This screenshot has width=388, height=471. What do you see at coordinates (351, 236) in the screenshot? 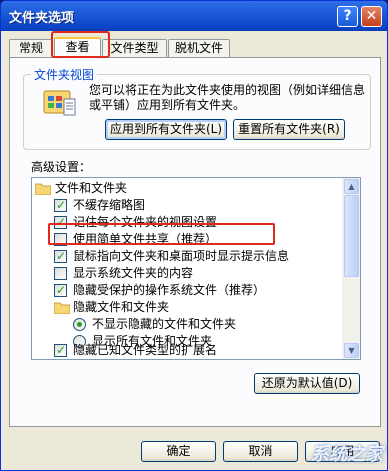
I see `scroll-thumb` at bounding box center [351, 236].